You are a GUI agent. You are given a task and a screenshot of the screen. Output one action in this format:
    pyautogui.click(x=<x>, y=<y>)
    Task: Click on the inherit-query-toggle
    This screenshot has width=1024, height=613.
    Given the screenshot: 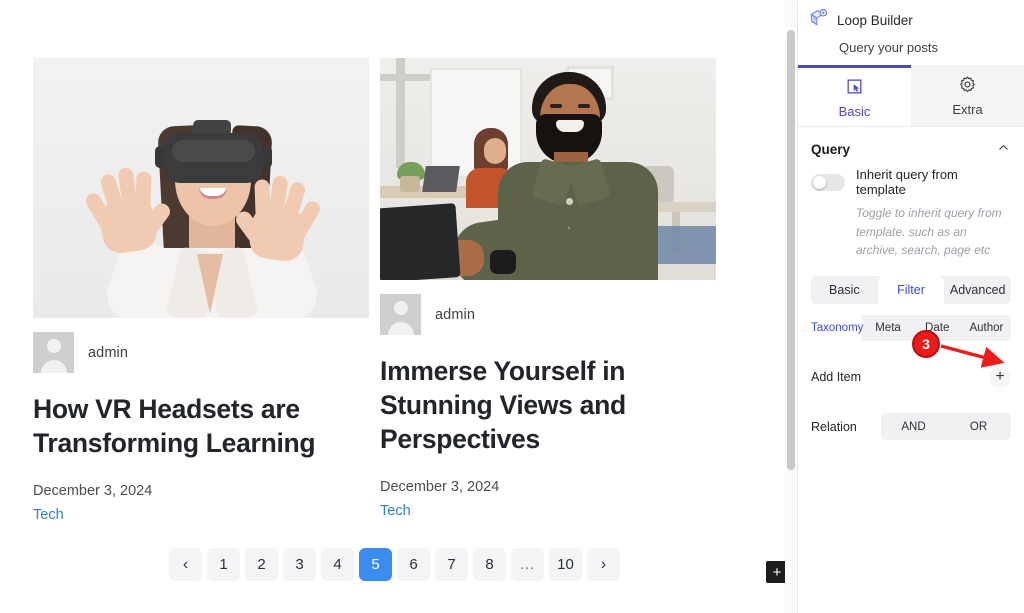 What is the action you would take?
    pyautogui.click(x=828, y=182)
    